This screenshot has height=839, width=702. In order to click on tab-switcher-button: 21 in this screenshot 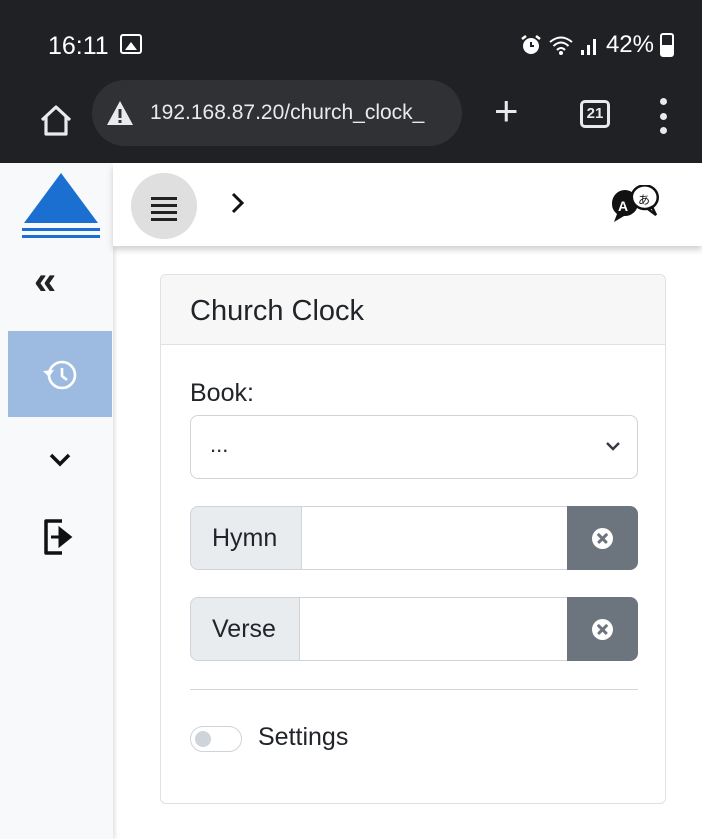, I will do `click(595, 114)`.